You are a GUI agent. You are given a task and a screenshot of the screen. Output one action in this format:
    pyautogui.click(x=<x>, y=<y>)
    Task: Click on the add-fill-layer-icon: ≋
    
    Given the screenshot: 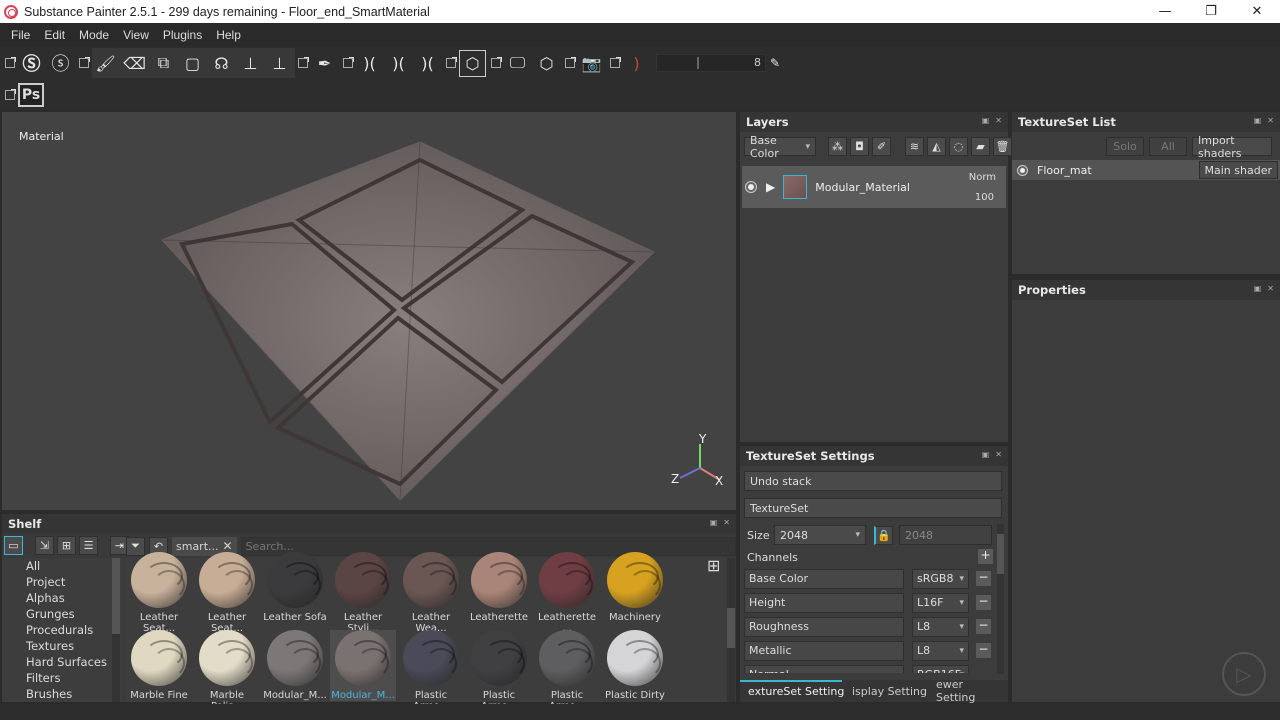 What is the action you would take?
    pyautogui.click(x=914, y=146)
    